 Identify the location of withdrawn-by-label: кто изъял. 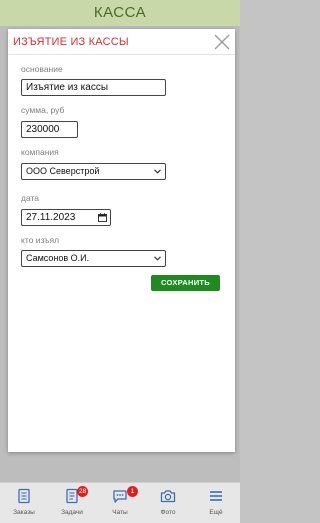
(40, 240).